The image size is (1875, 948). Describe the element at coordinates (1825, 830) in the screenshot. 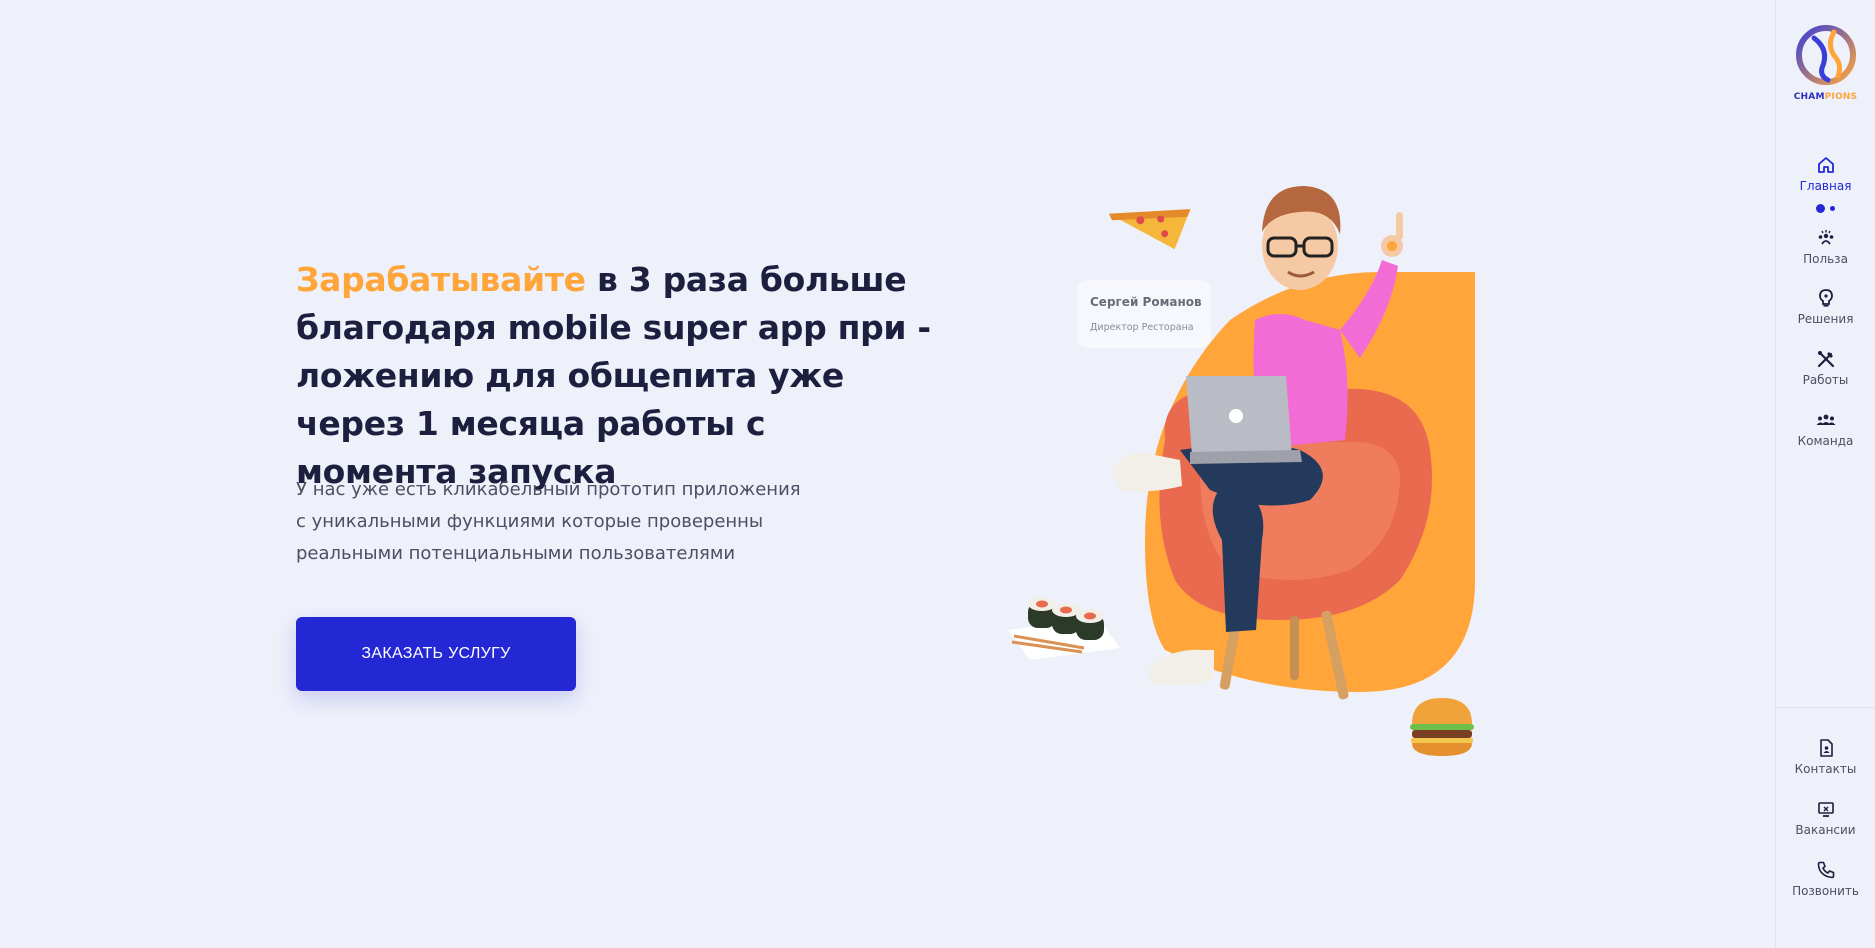

I see `sidebar-item-label: Вакансии` at that location.